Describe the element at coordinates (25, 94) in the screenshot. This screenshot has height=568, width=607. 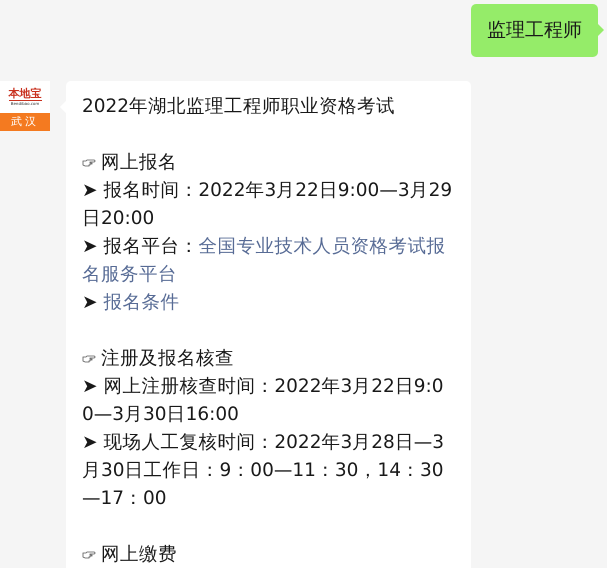
I see `logo-text: 本地宝` at that location.